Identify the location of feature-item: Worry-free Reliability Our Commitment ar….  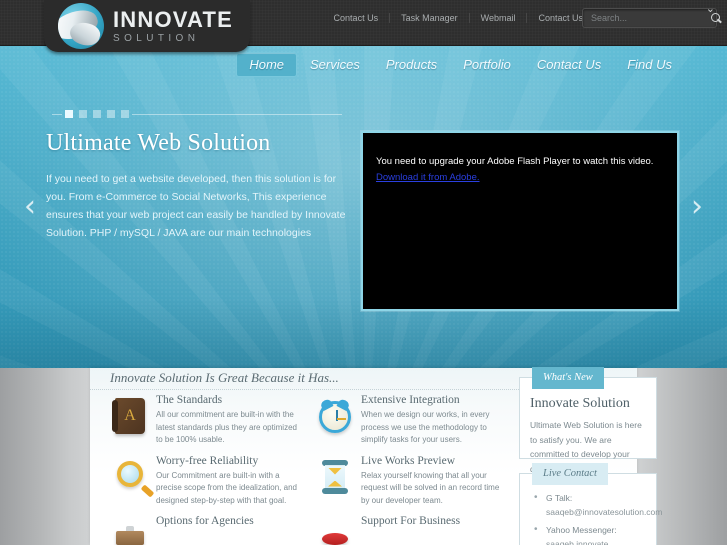
(206, 481).